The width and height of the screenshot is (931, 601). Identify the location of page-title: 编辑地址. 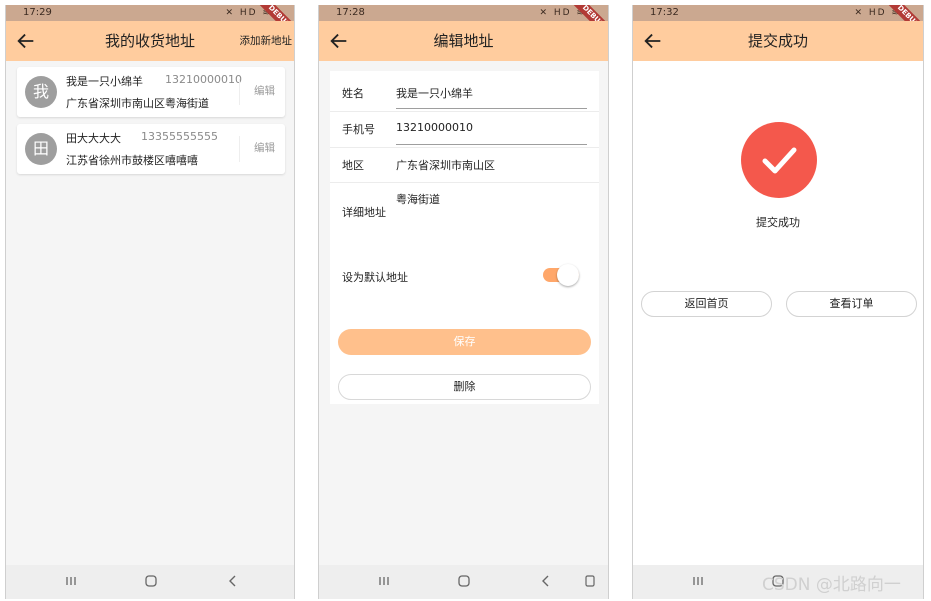
(463, 41).